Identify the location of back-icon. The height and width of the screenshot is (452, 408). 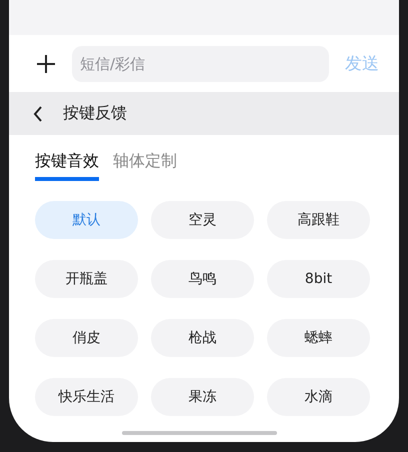
(38, 114).